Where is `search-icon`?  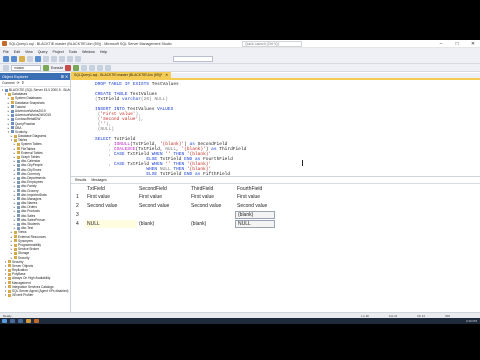 search-icon is located at coordinates (12, 321).